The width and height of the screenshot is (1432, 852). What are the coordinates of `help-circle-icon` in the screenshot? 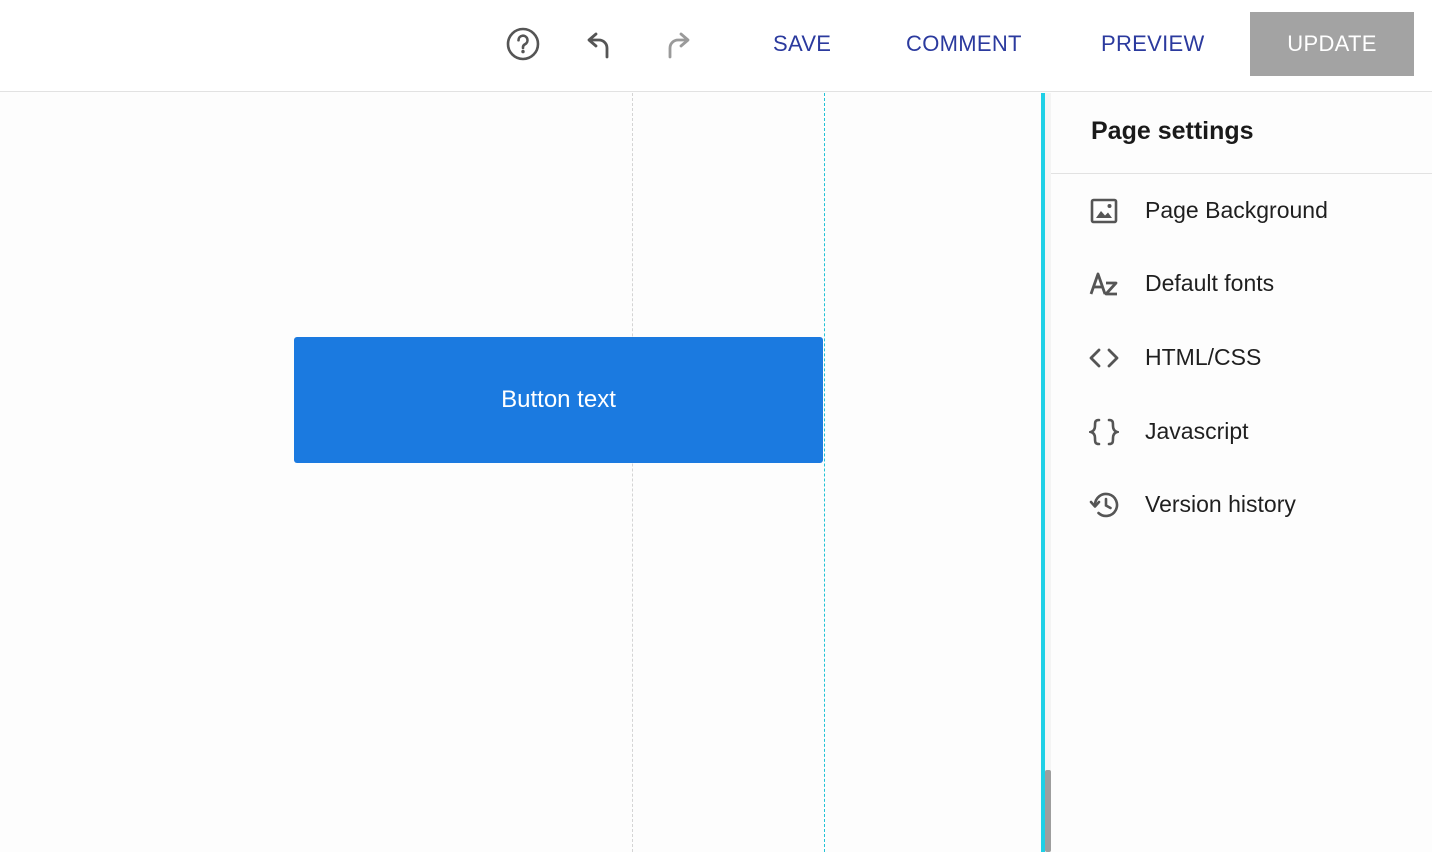 It's located at (523, 44).